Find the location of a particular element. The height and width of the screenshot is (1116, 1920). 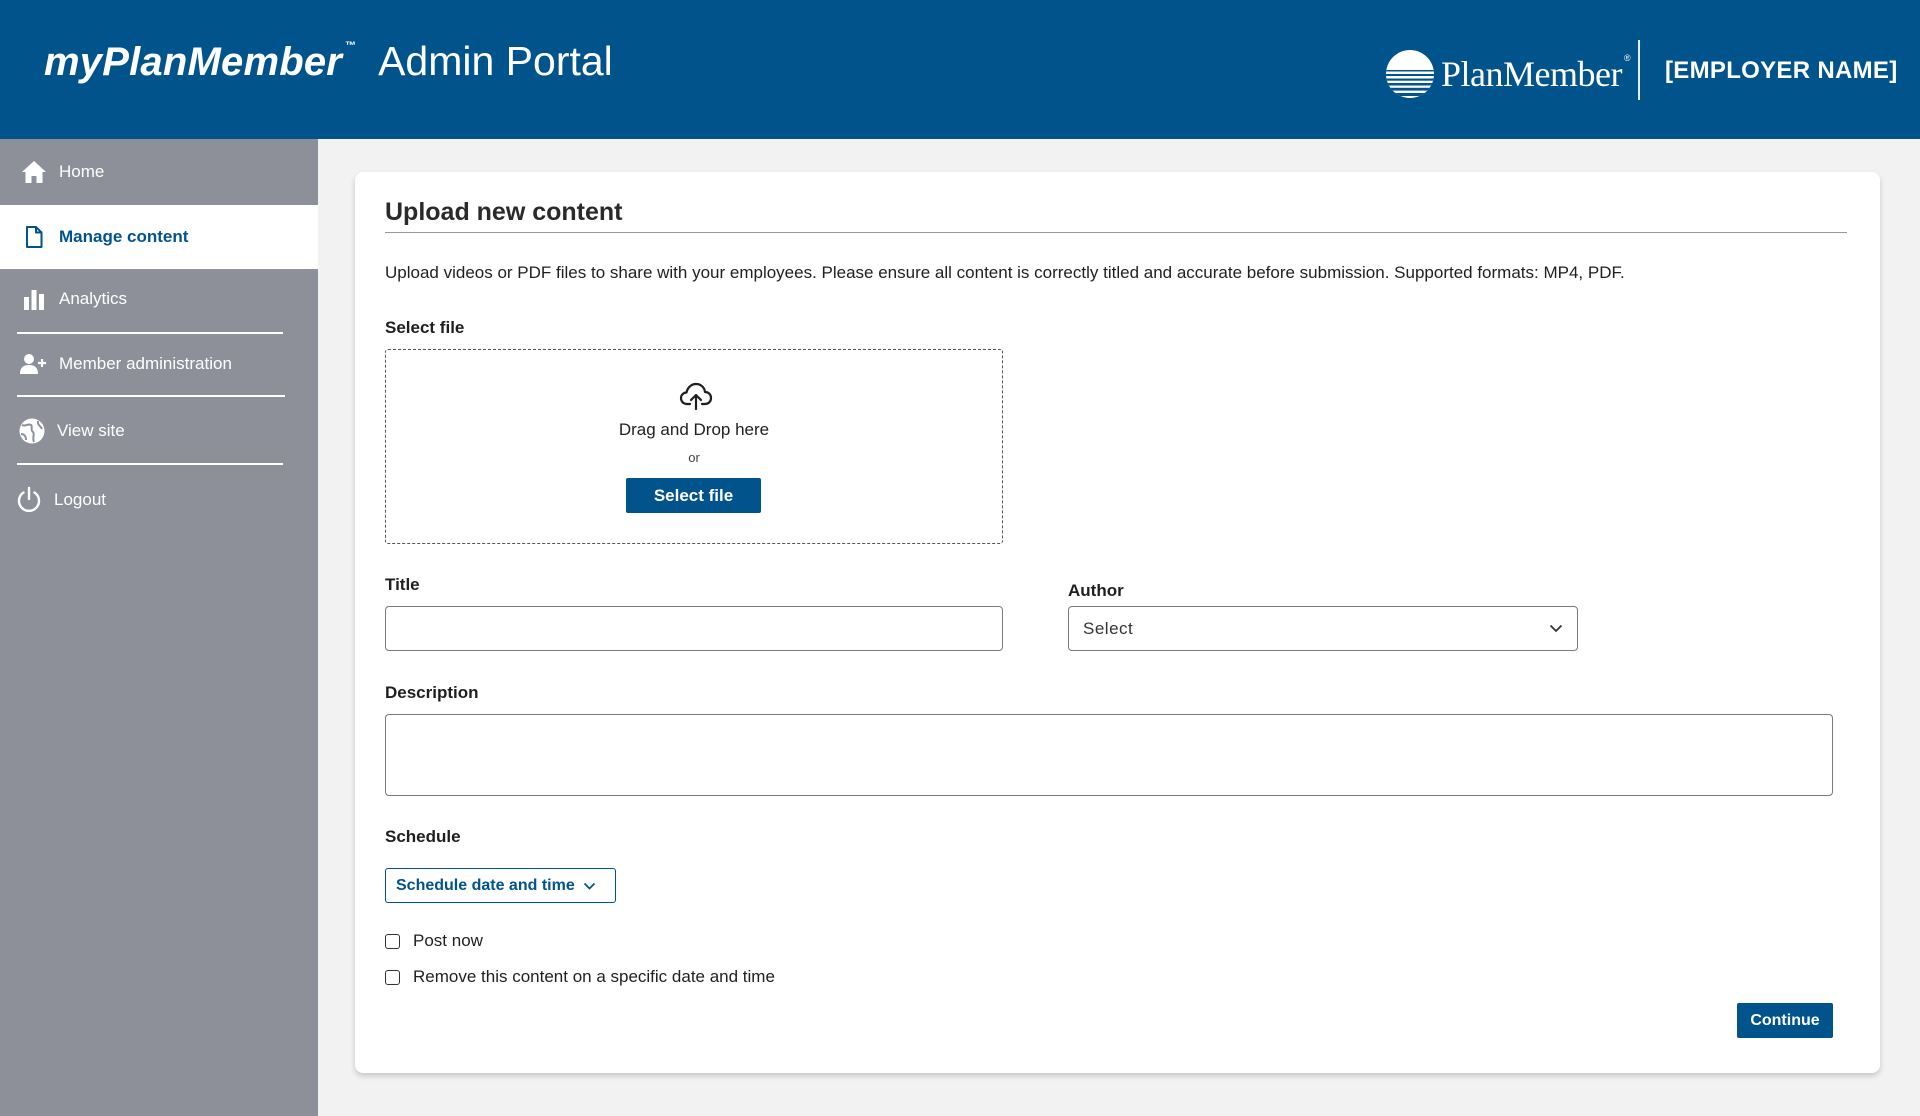

sidebar-item-manage-content: Manage content is located at coordinates (159, 237).